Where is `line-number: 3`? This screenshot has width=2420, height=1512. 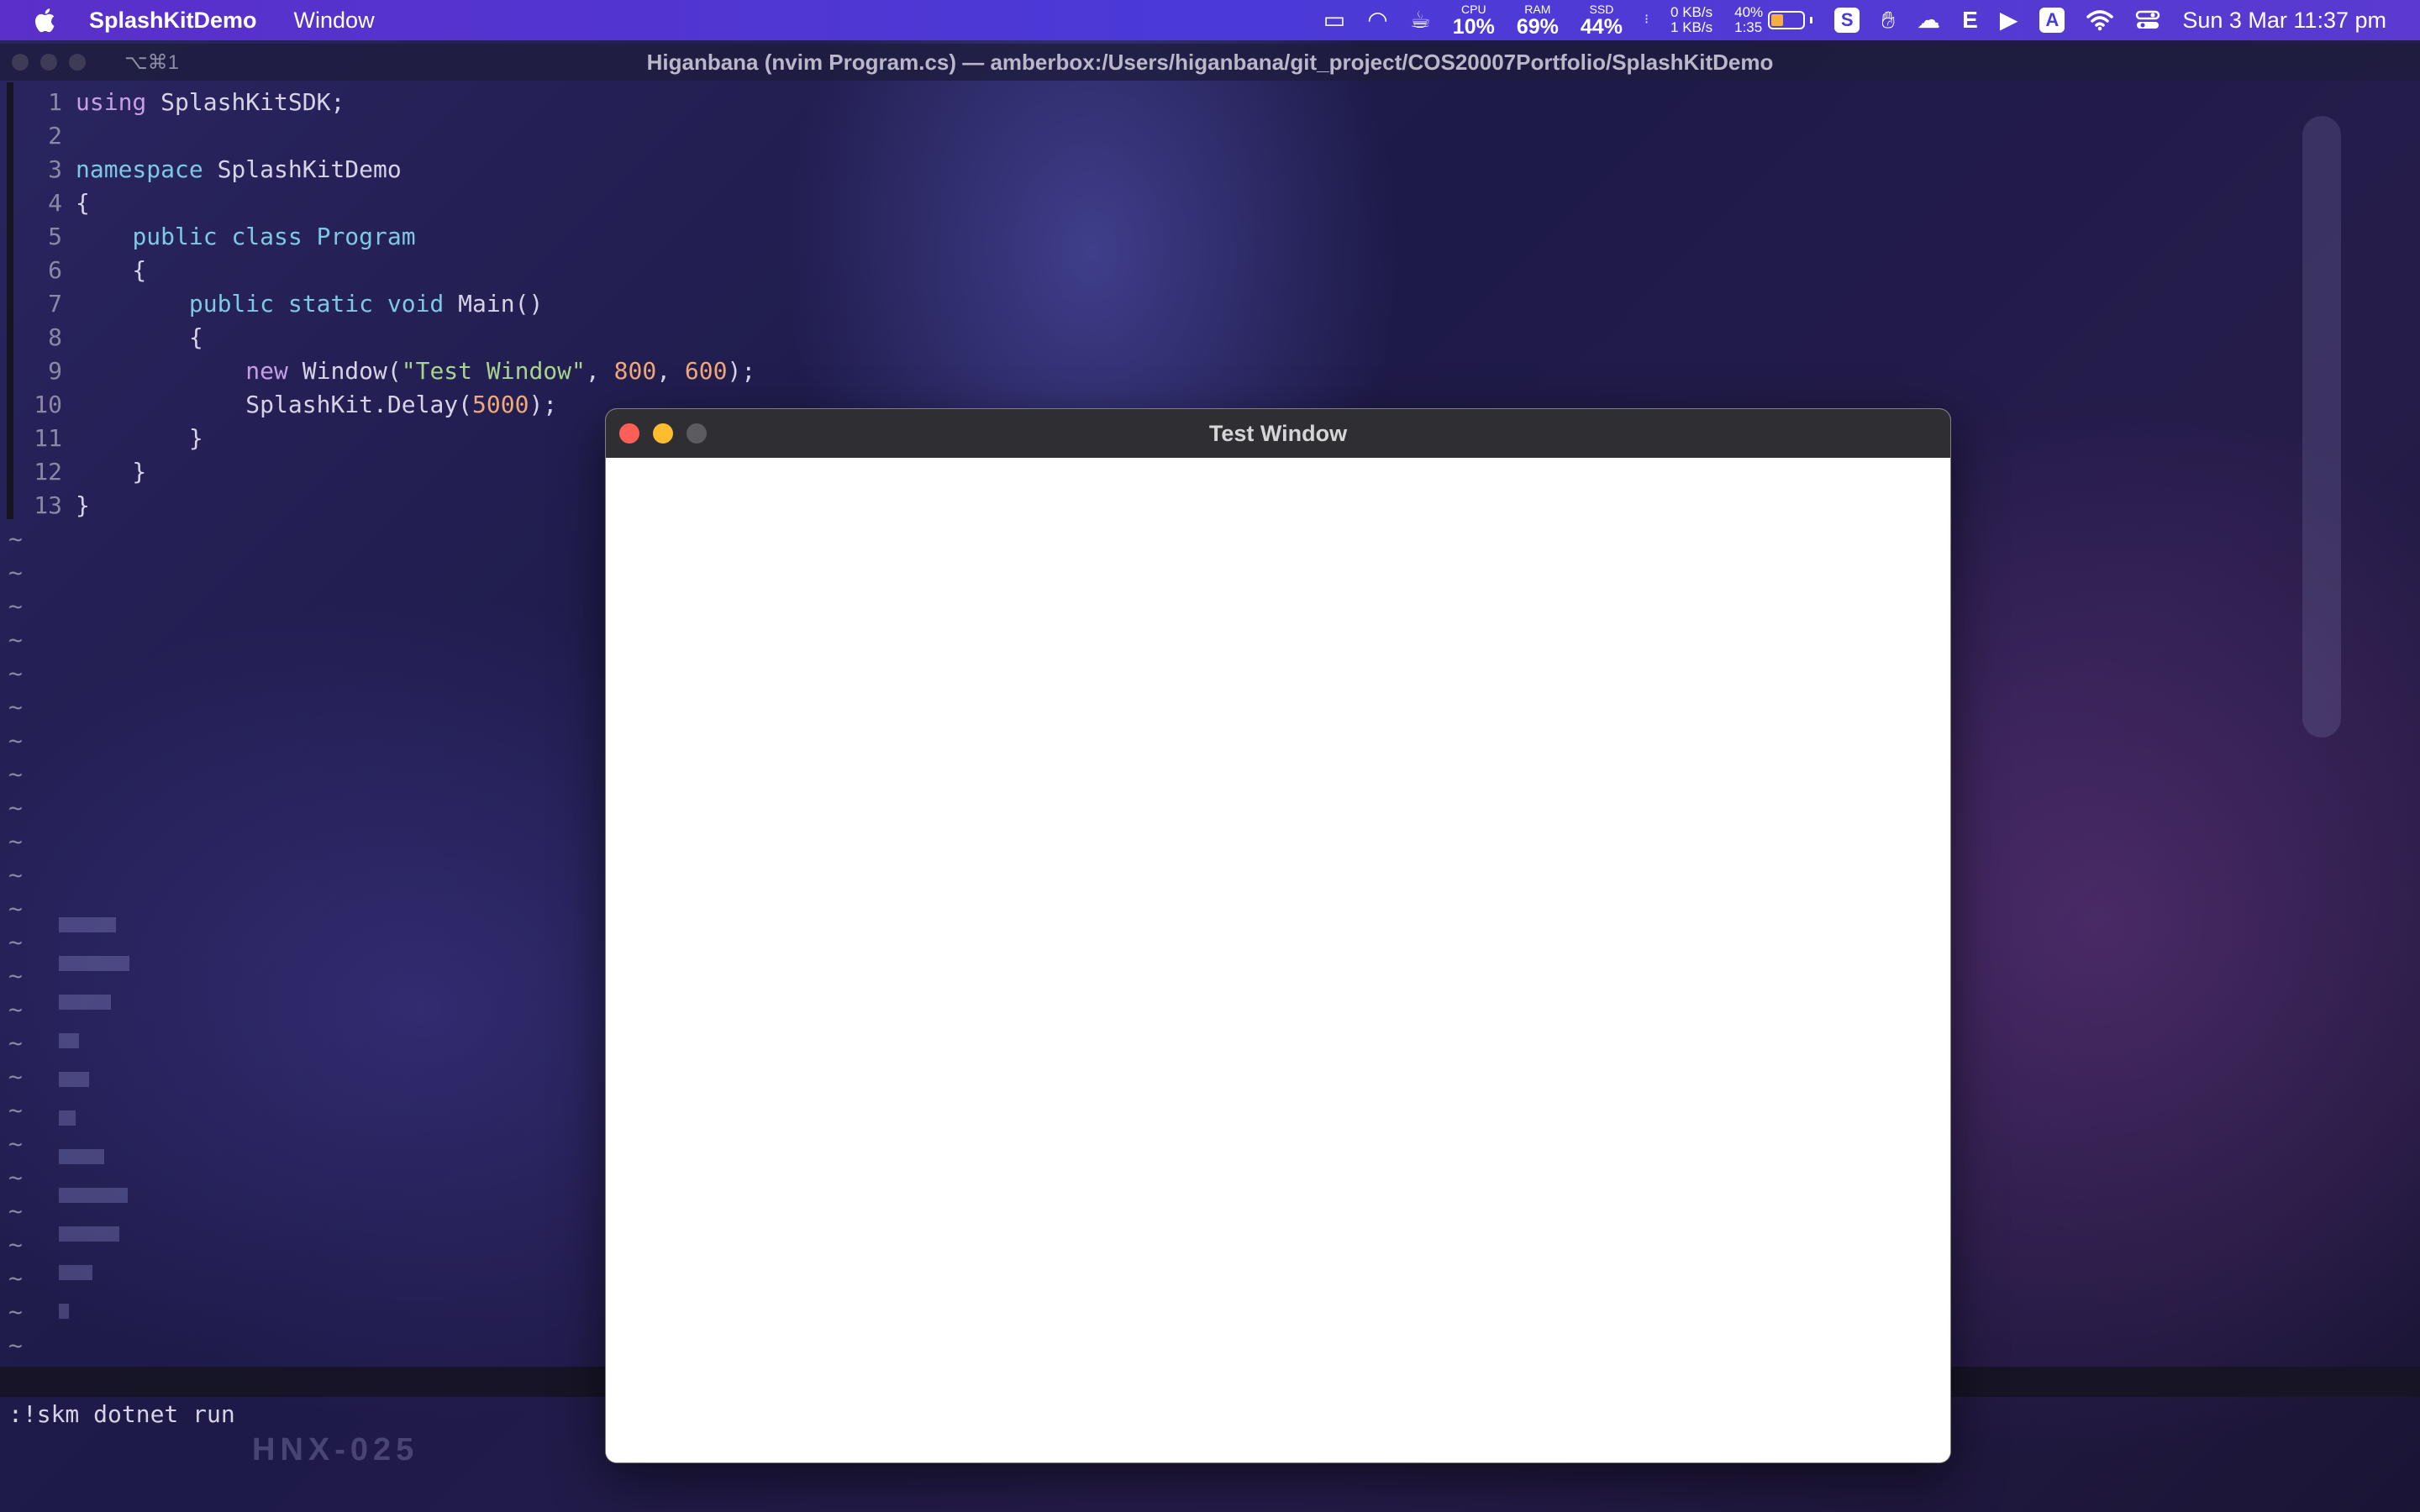
line-number: 3 is located at coordinates (55, 169).